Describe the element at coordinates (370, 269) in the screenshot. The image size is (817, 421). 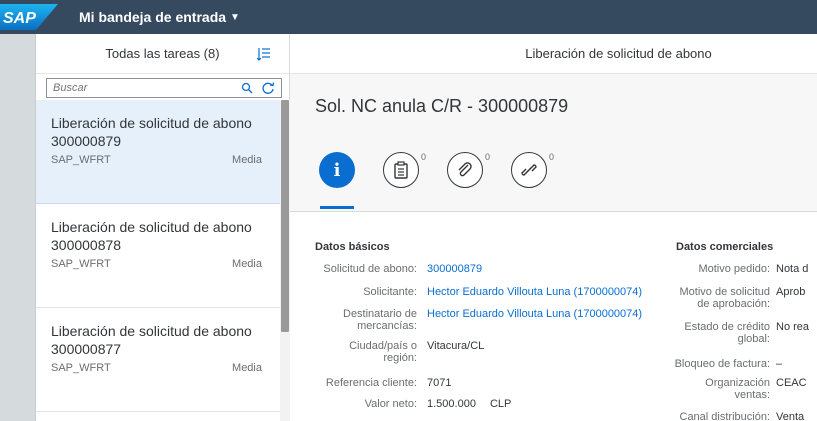
I see `field-label: Solicitud de abono:` at that location.